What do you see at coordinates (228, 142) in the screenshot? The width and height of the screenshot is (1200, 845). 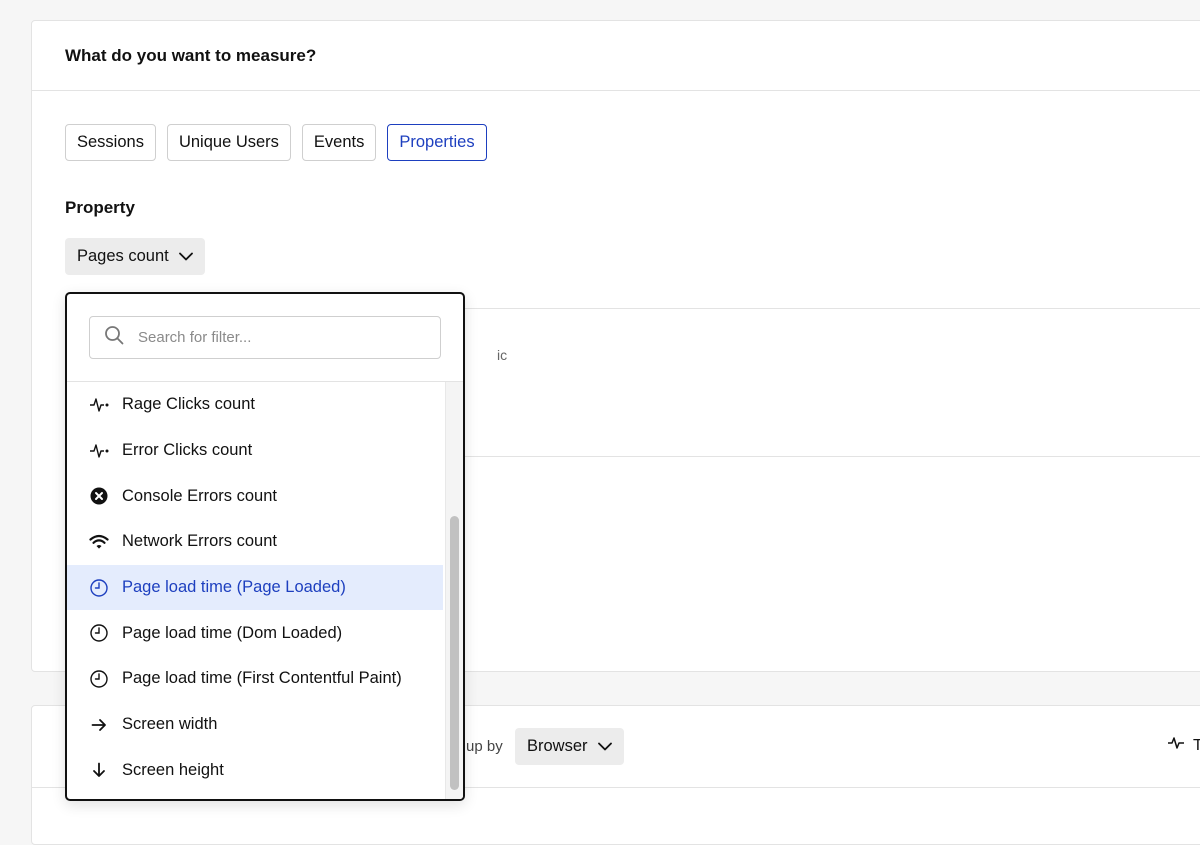 I see `tab-unique-users: Unique Users` at bounding box center [228, 142].